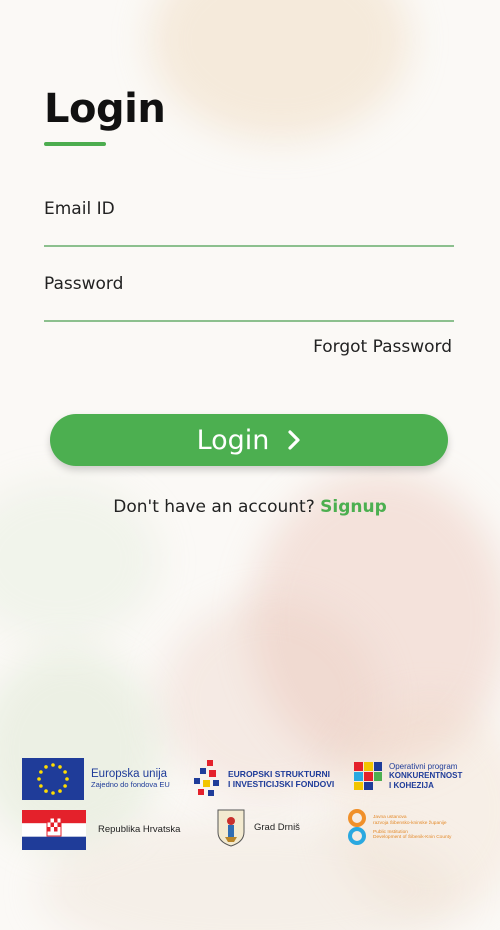  I want to click on signup-prompt: Don't have an account? Signup, so click(250, 507).